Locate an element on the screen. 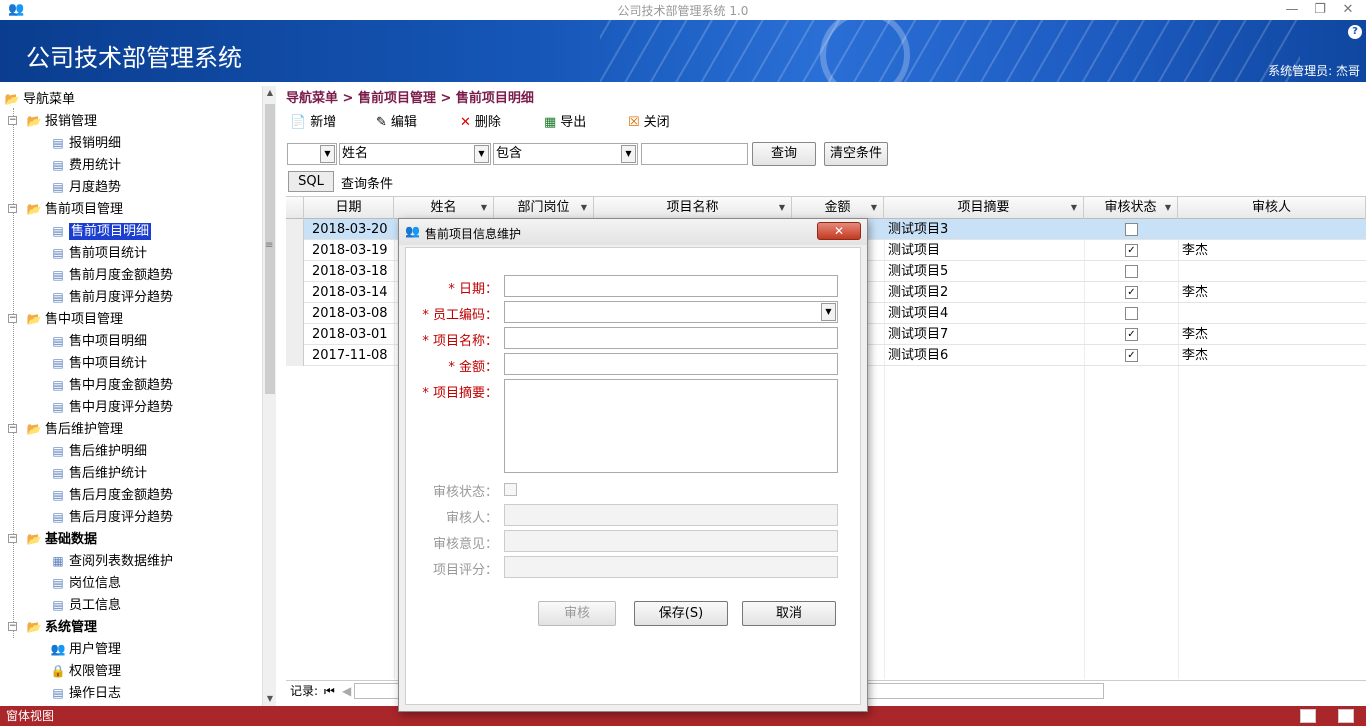 This screenshot has width=1366, height=726. datasheet-view-icon is located at coordinates (1346, 716).